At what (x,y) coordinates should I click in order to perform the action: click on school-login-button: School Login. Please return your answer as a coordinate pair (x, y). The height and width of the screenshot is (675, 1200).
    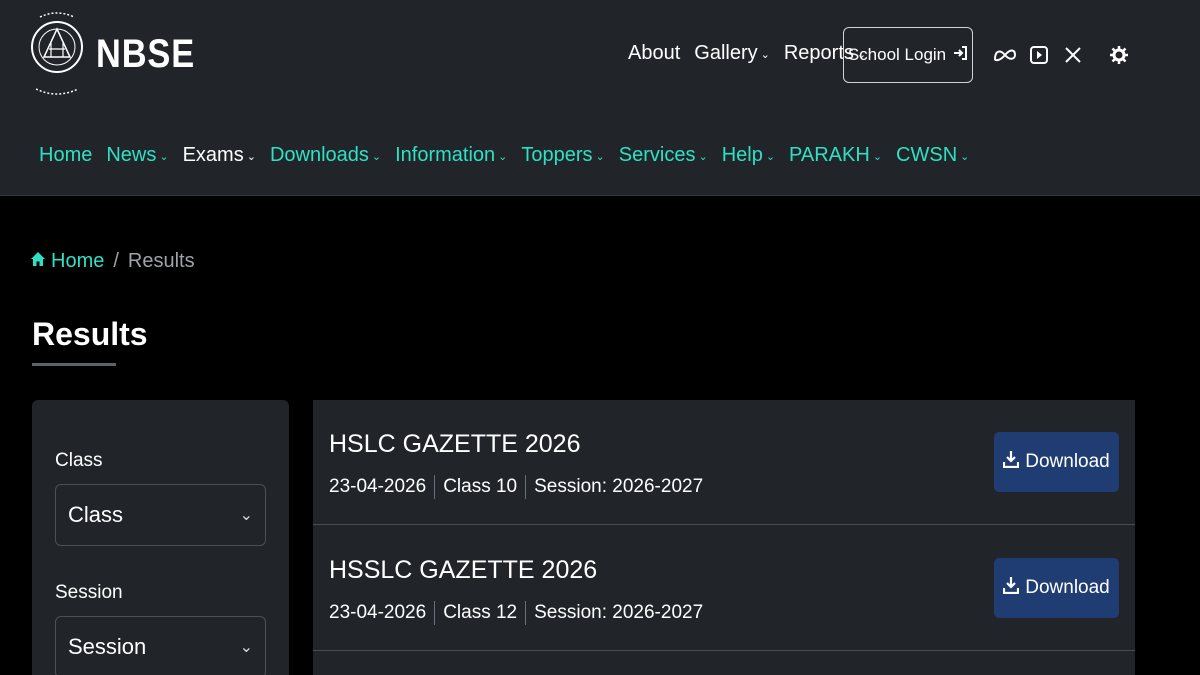
    Looking at the image, I should click on (908, 55).